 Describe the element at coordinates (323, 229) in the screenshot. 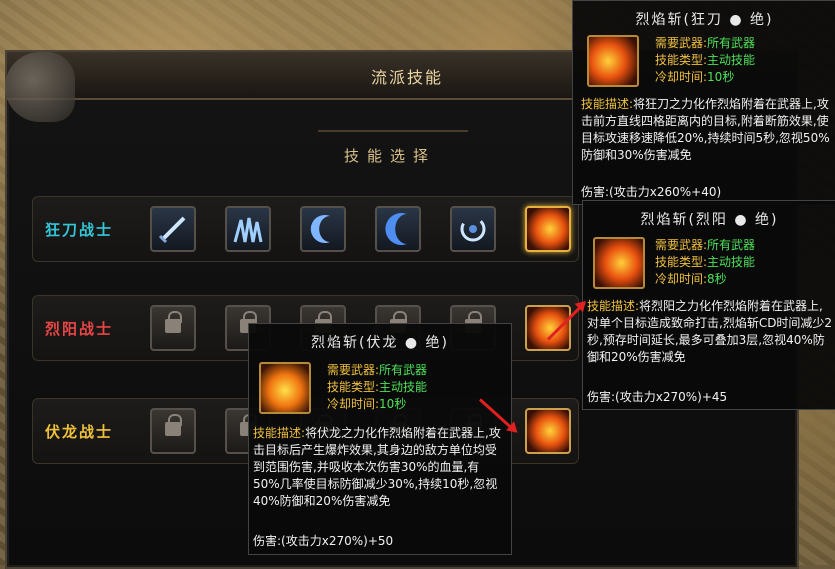

I see `crescent-icon` at that location.